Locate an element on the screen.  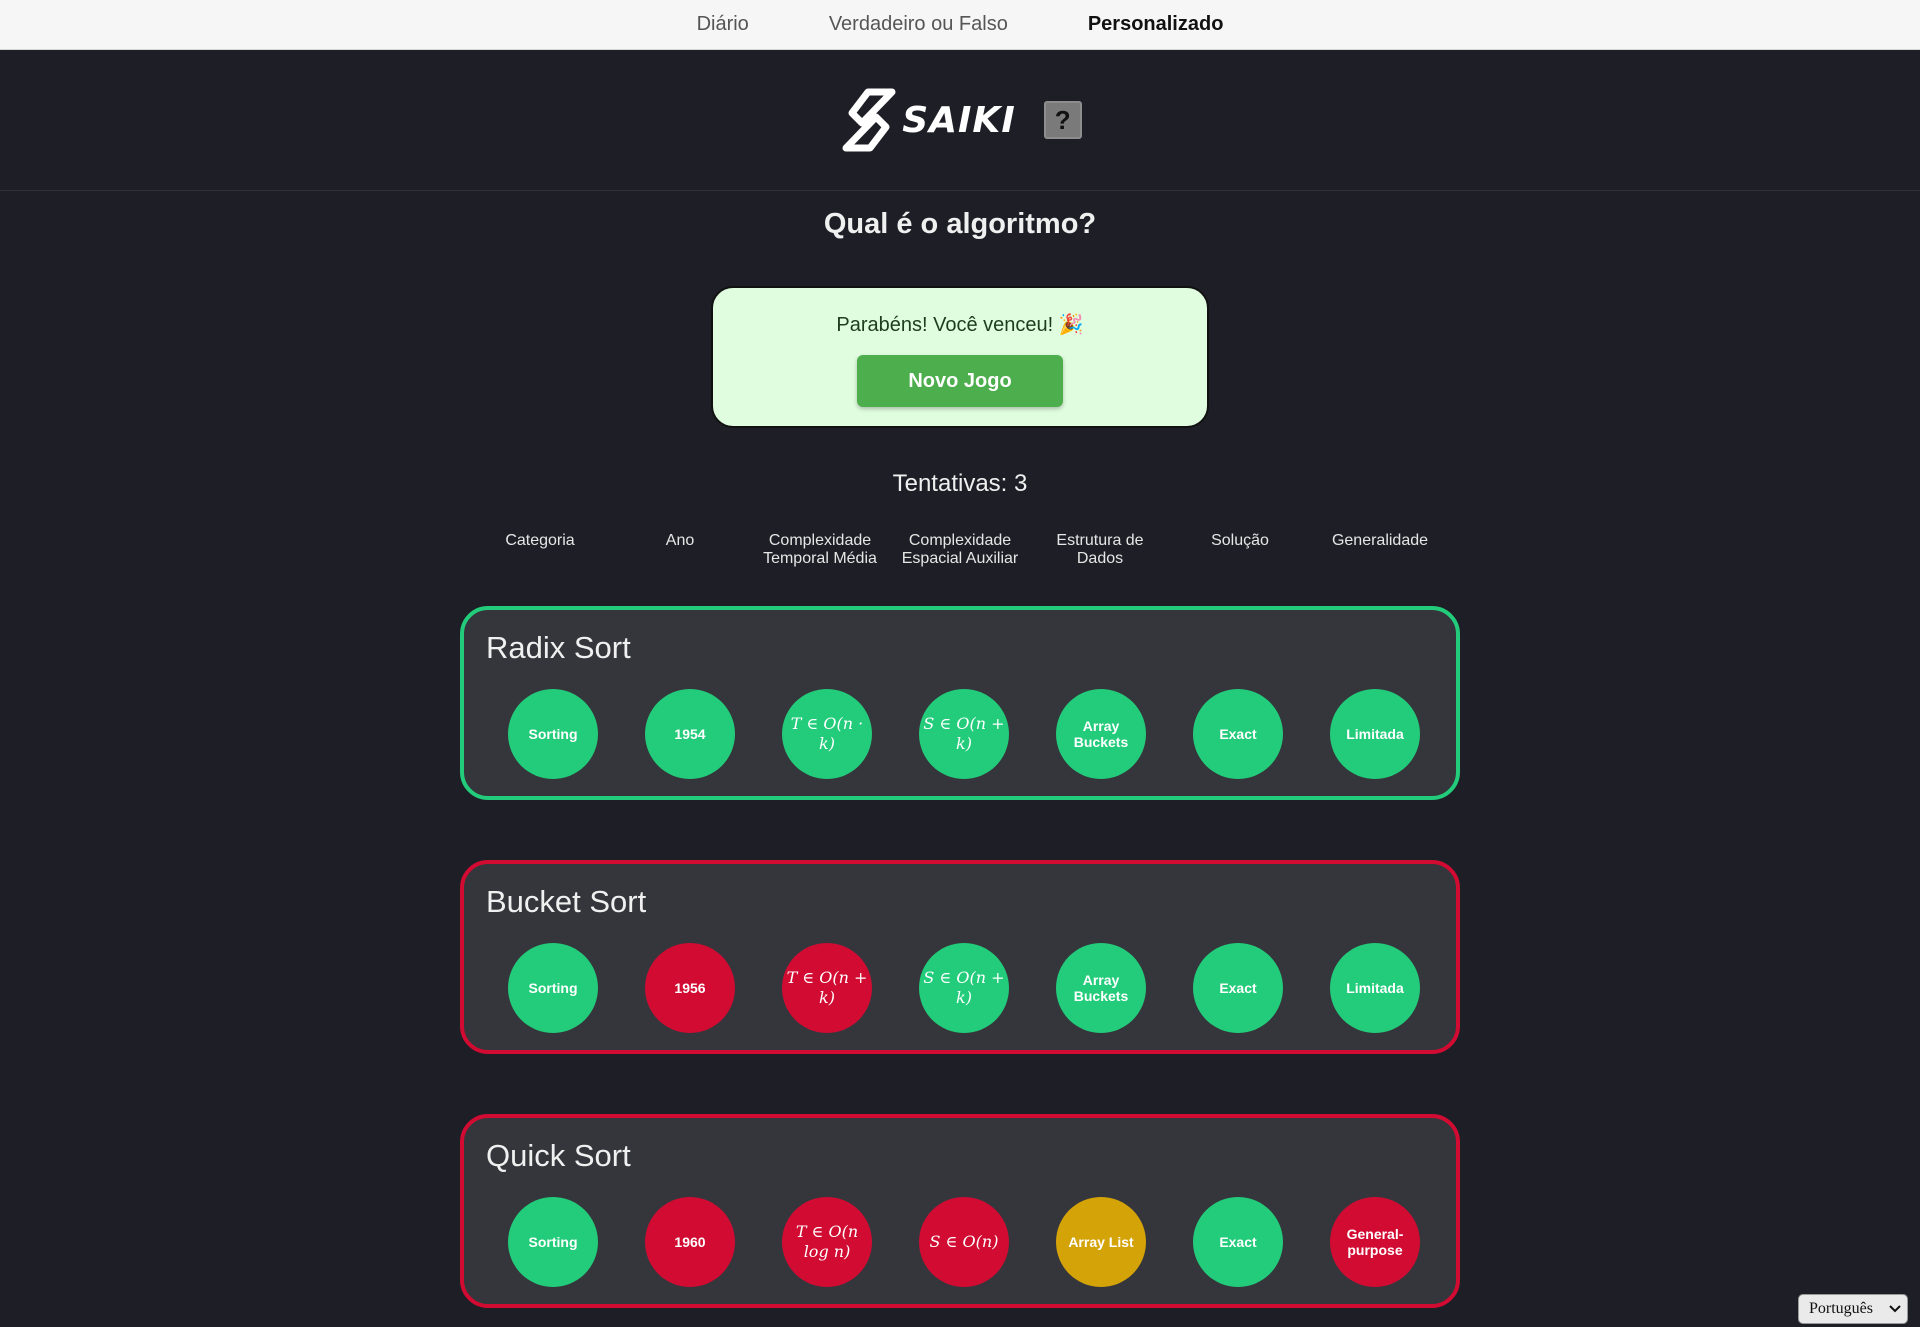
language-select: Português is located at coordinates (1853, 1309).